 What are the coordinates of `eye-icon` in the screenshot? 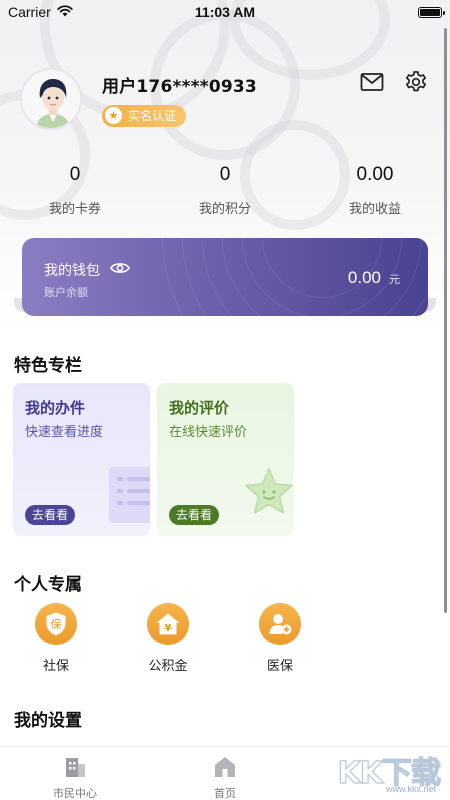 It's located at (120, 270).